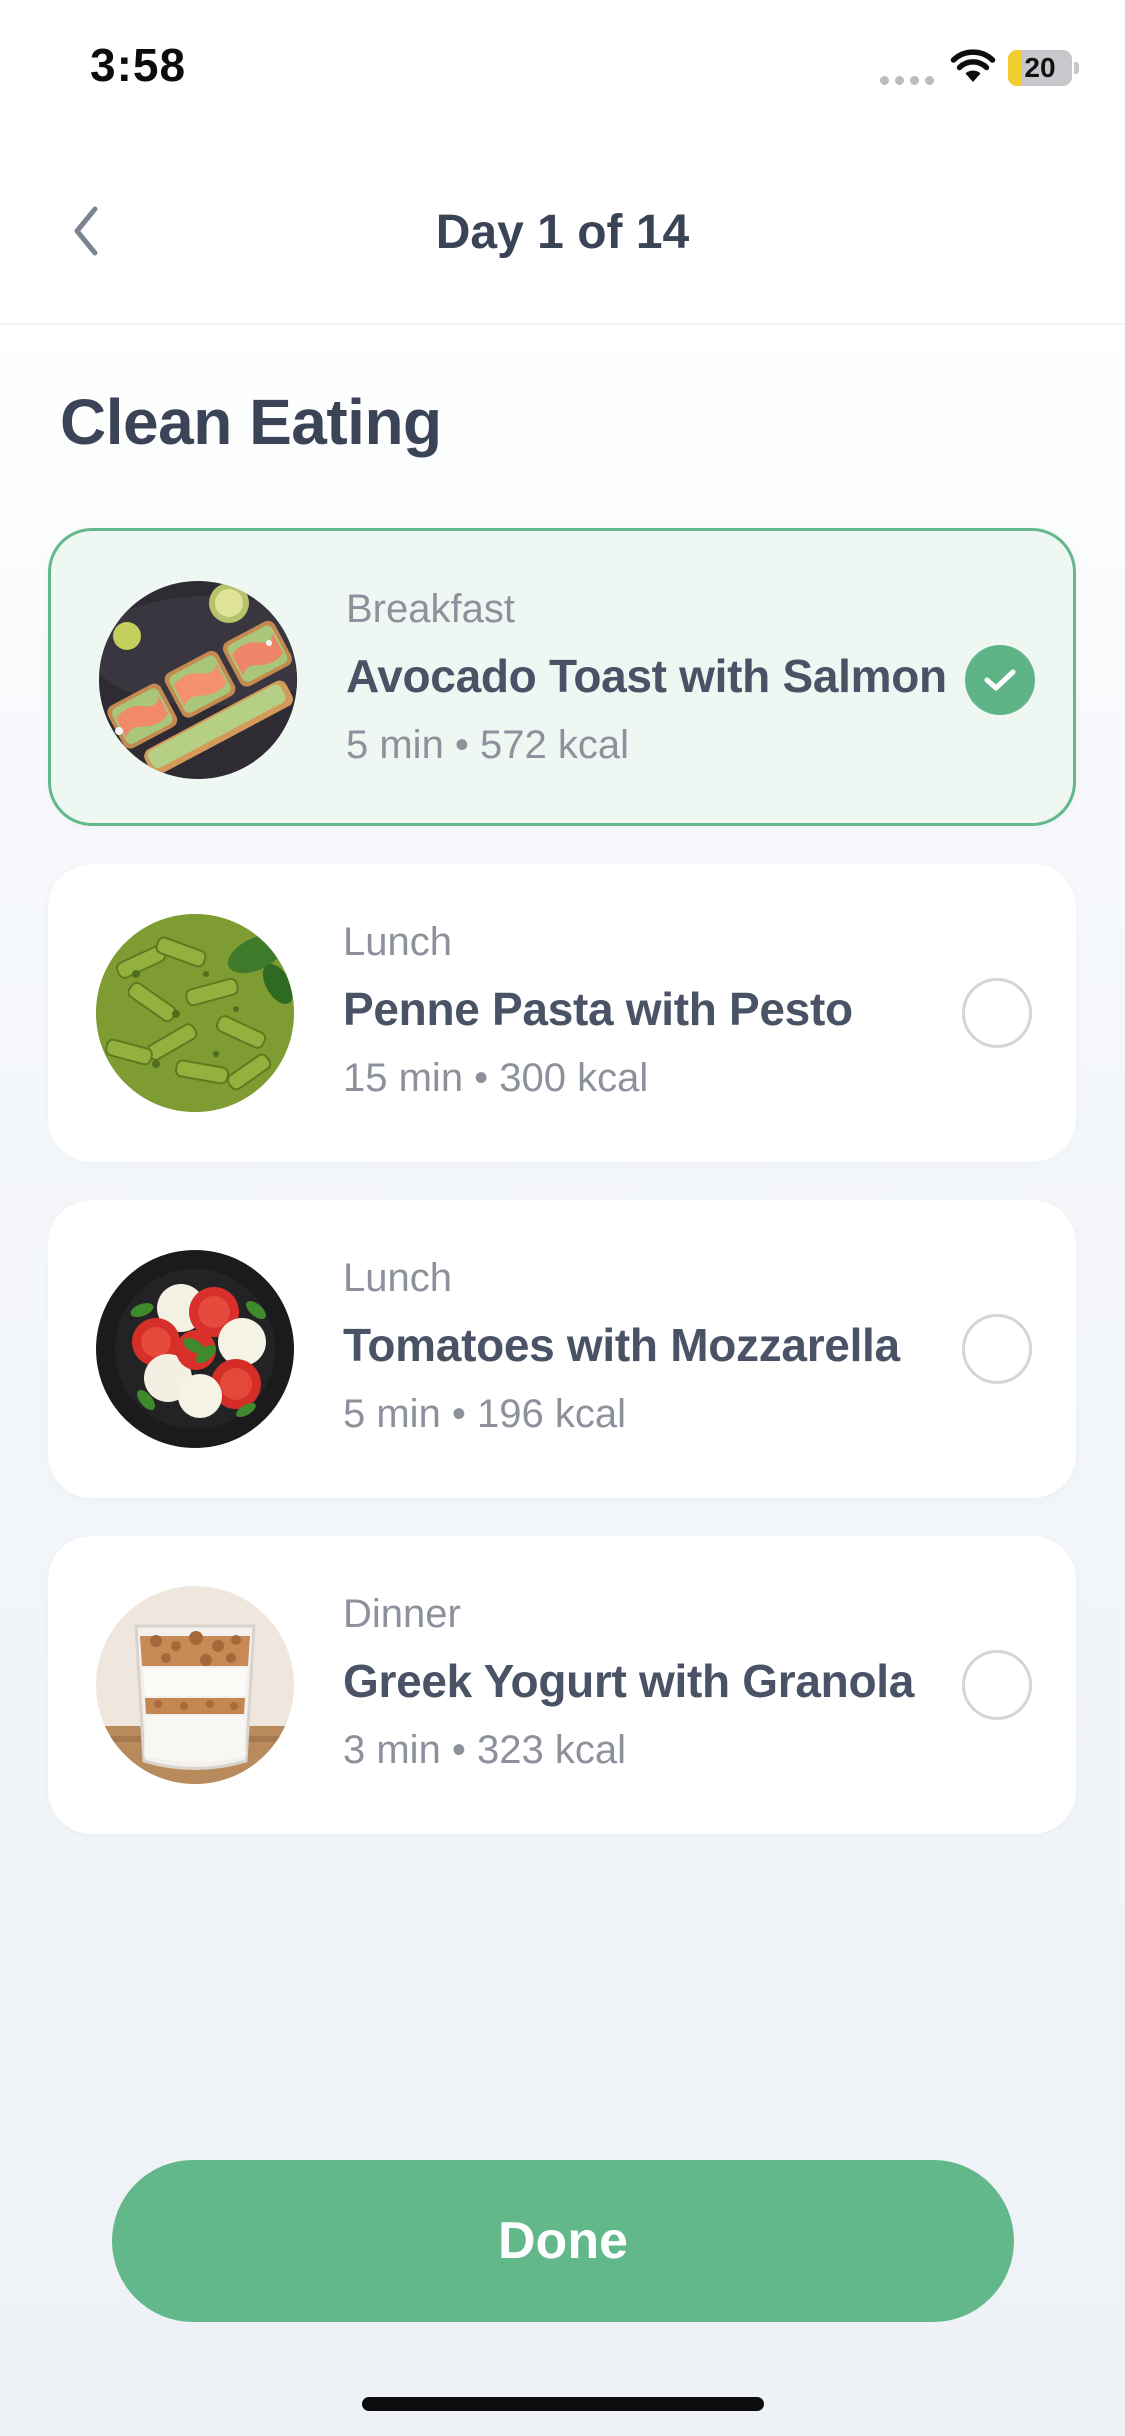  I want to click on caprese-image, so click(195, 1349).